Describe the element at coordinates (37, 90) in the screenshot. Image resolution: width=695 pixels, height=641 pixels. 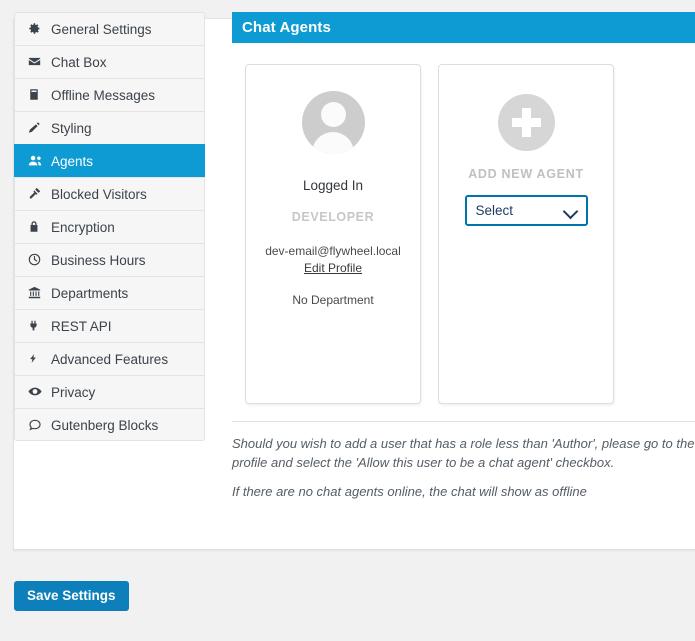
I see `book-icon` at that location.